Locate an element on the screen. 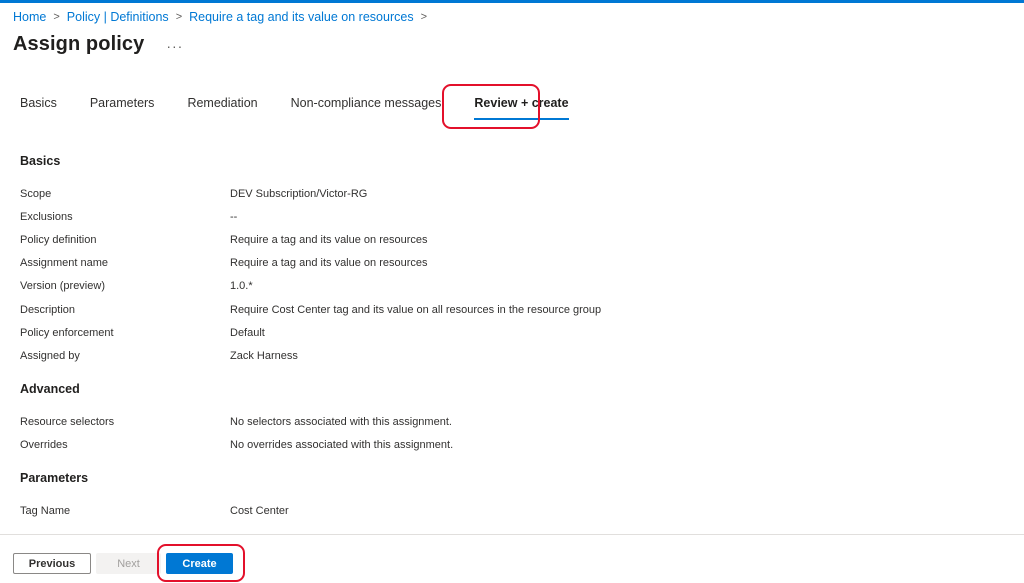  tab-remediation: Remediation is located at coordinates (222, 108).